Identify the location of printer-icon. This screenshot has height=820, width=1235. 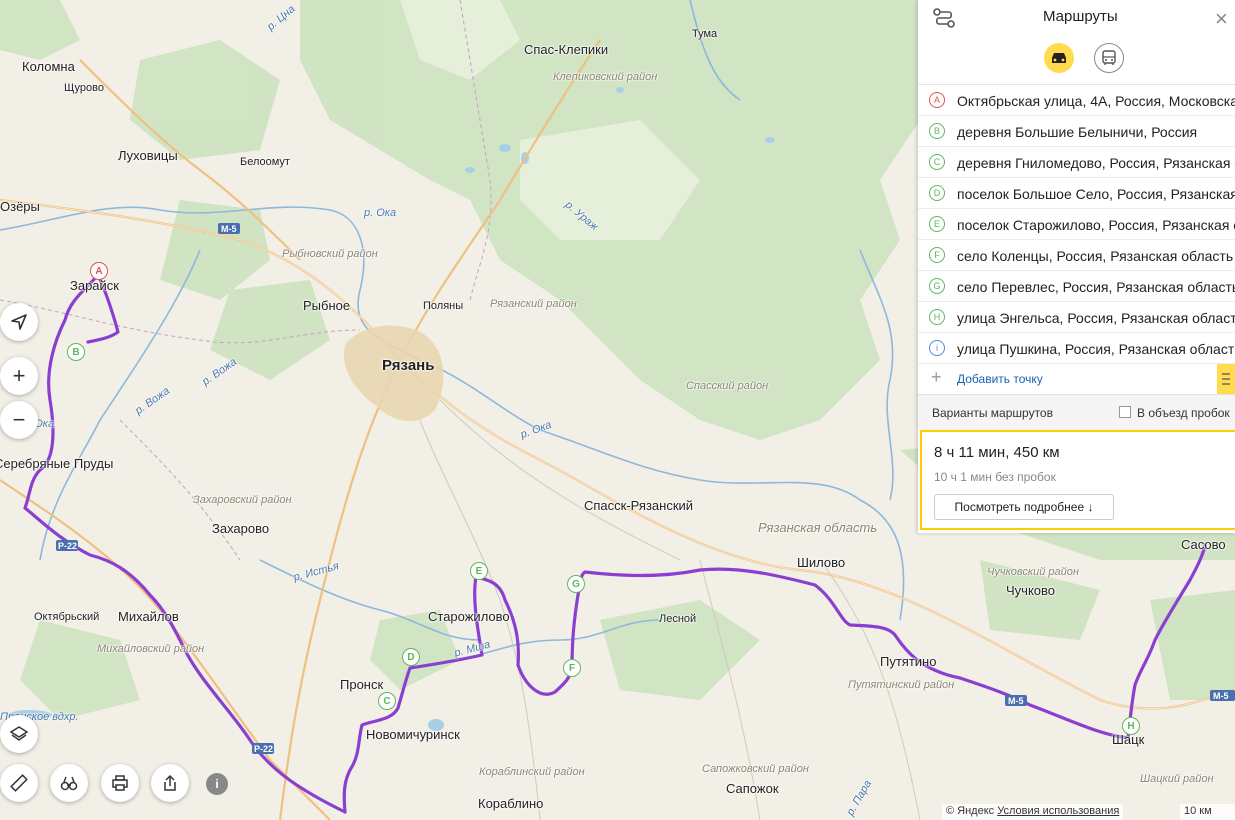
(120, 783).